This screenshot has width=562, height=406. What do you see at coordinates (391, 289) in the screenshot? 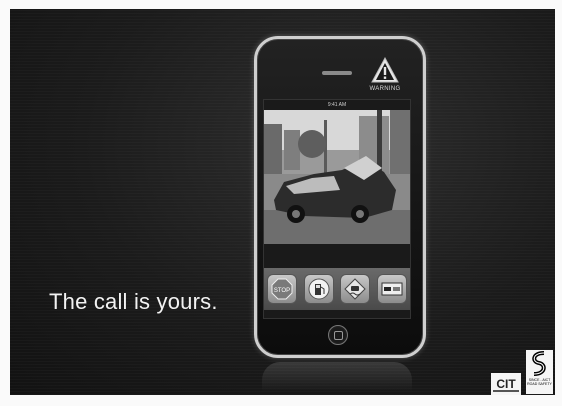
I see `no-overtaking-icon` at bounding box center [391, 289].